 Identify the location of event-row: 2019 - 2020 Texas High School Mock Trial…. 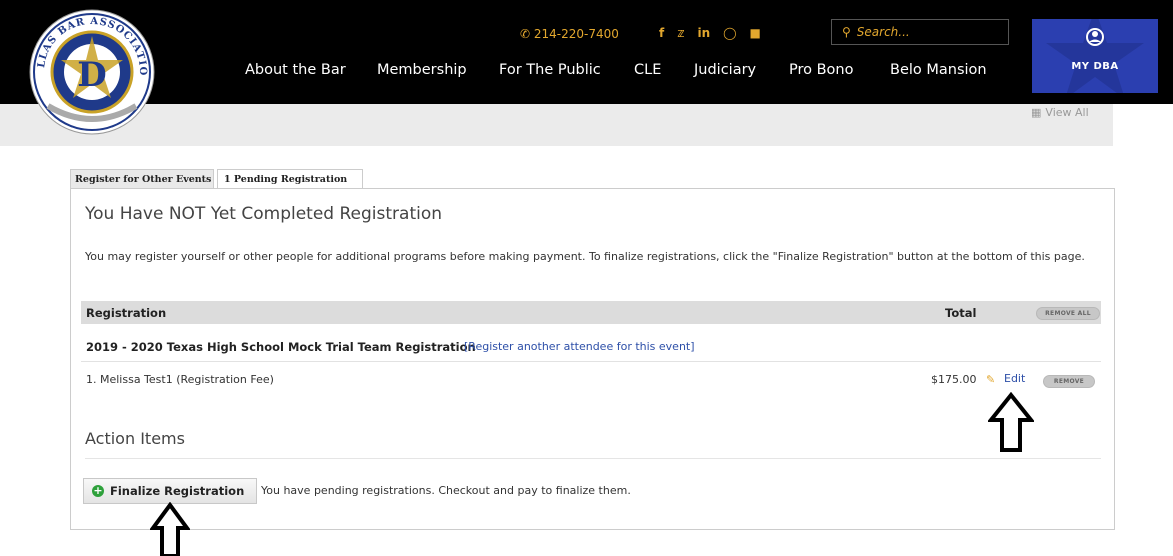
(591, 343).